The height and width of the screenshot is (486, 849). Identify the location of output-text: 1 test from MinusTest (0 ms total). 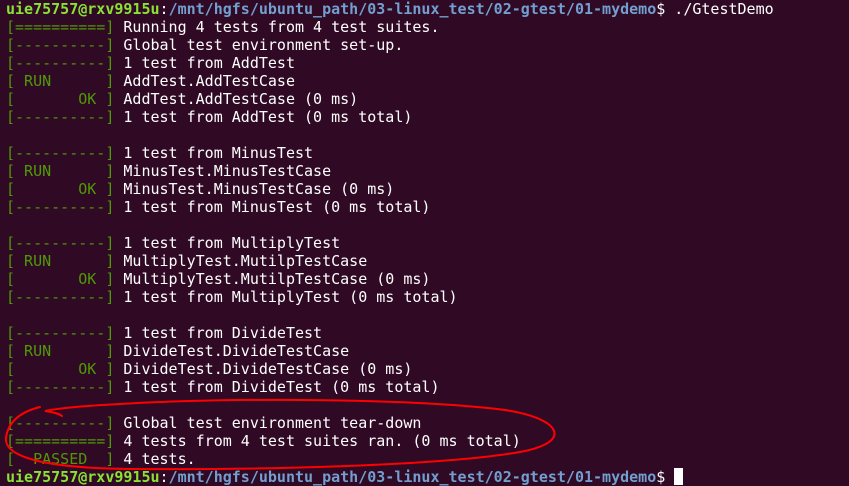
(272, 207).